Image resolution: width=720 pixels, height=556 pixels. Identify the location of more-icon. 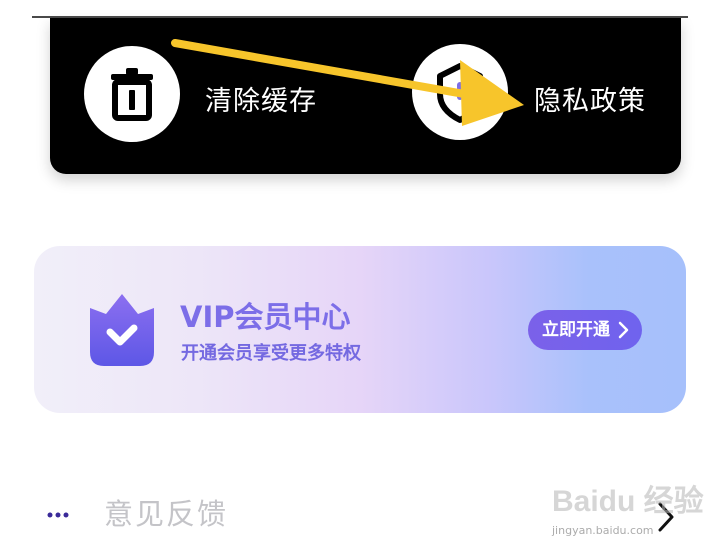
(58, 515).